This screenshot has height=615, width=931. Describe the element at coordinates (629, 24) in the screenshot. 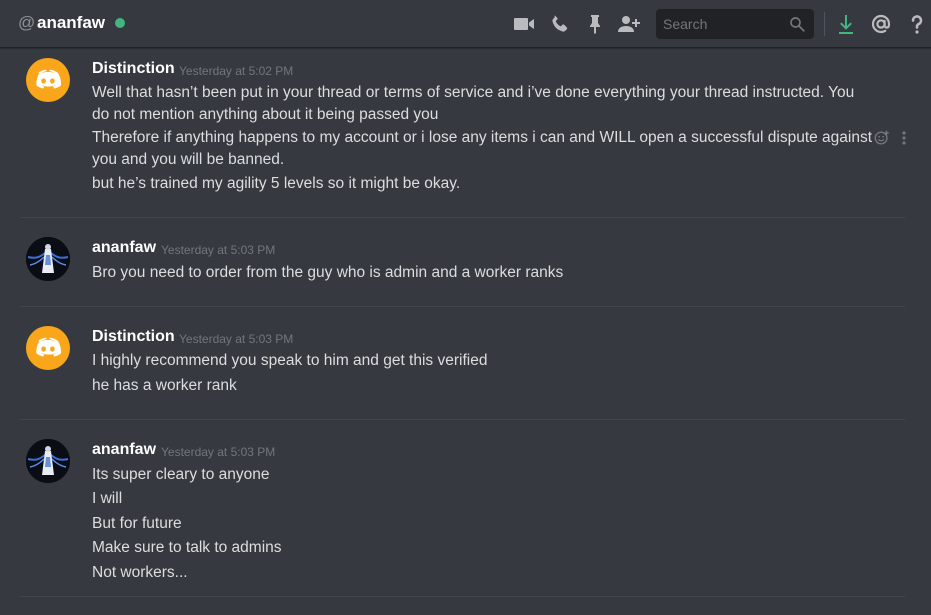

I see `add-friend-icon` at that location.